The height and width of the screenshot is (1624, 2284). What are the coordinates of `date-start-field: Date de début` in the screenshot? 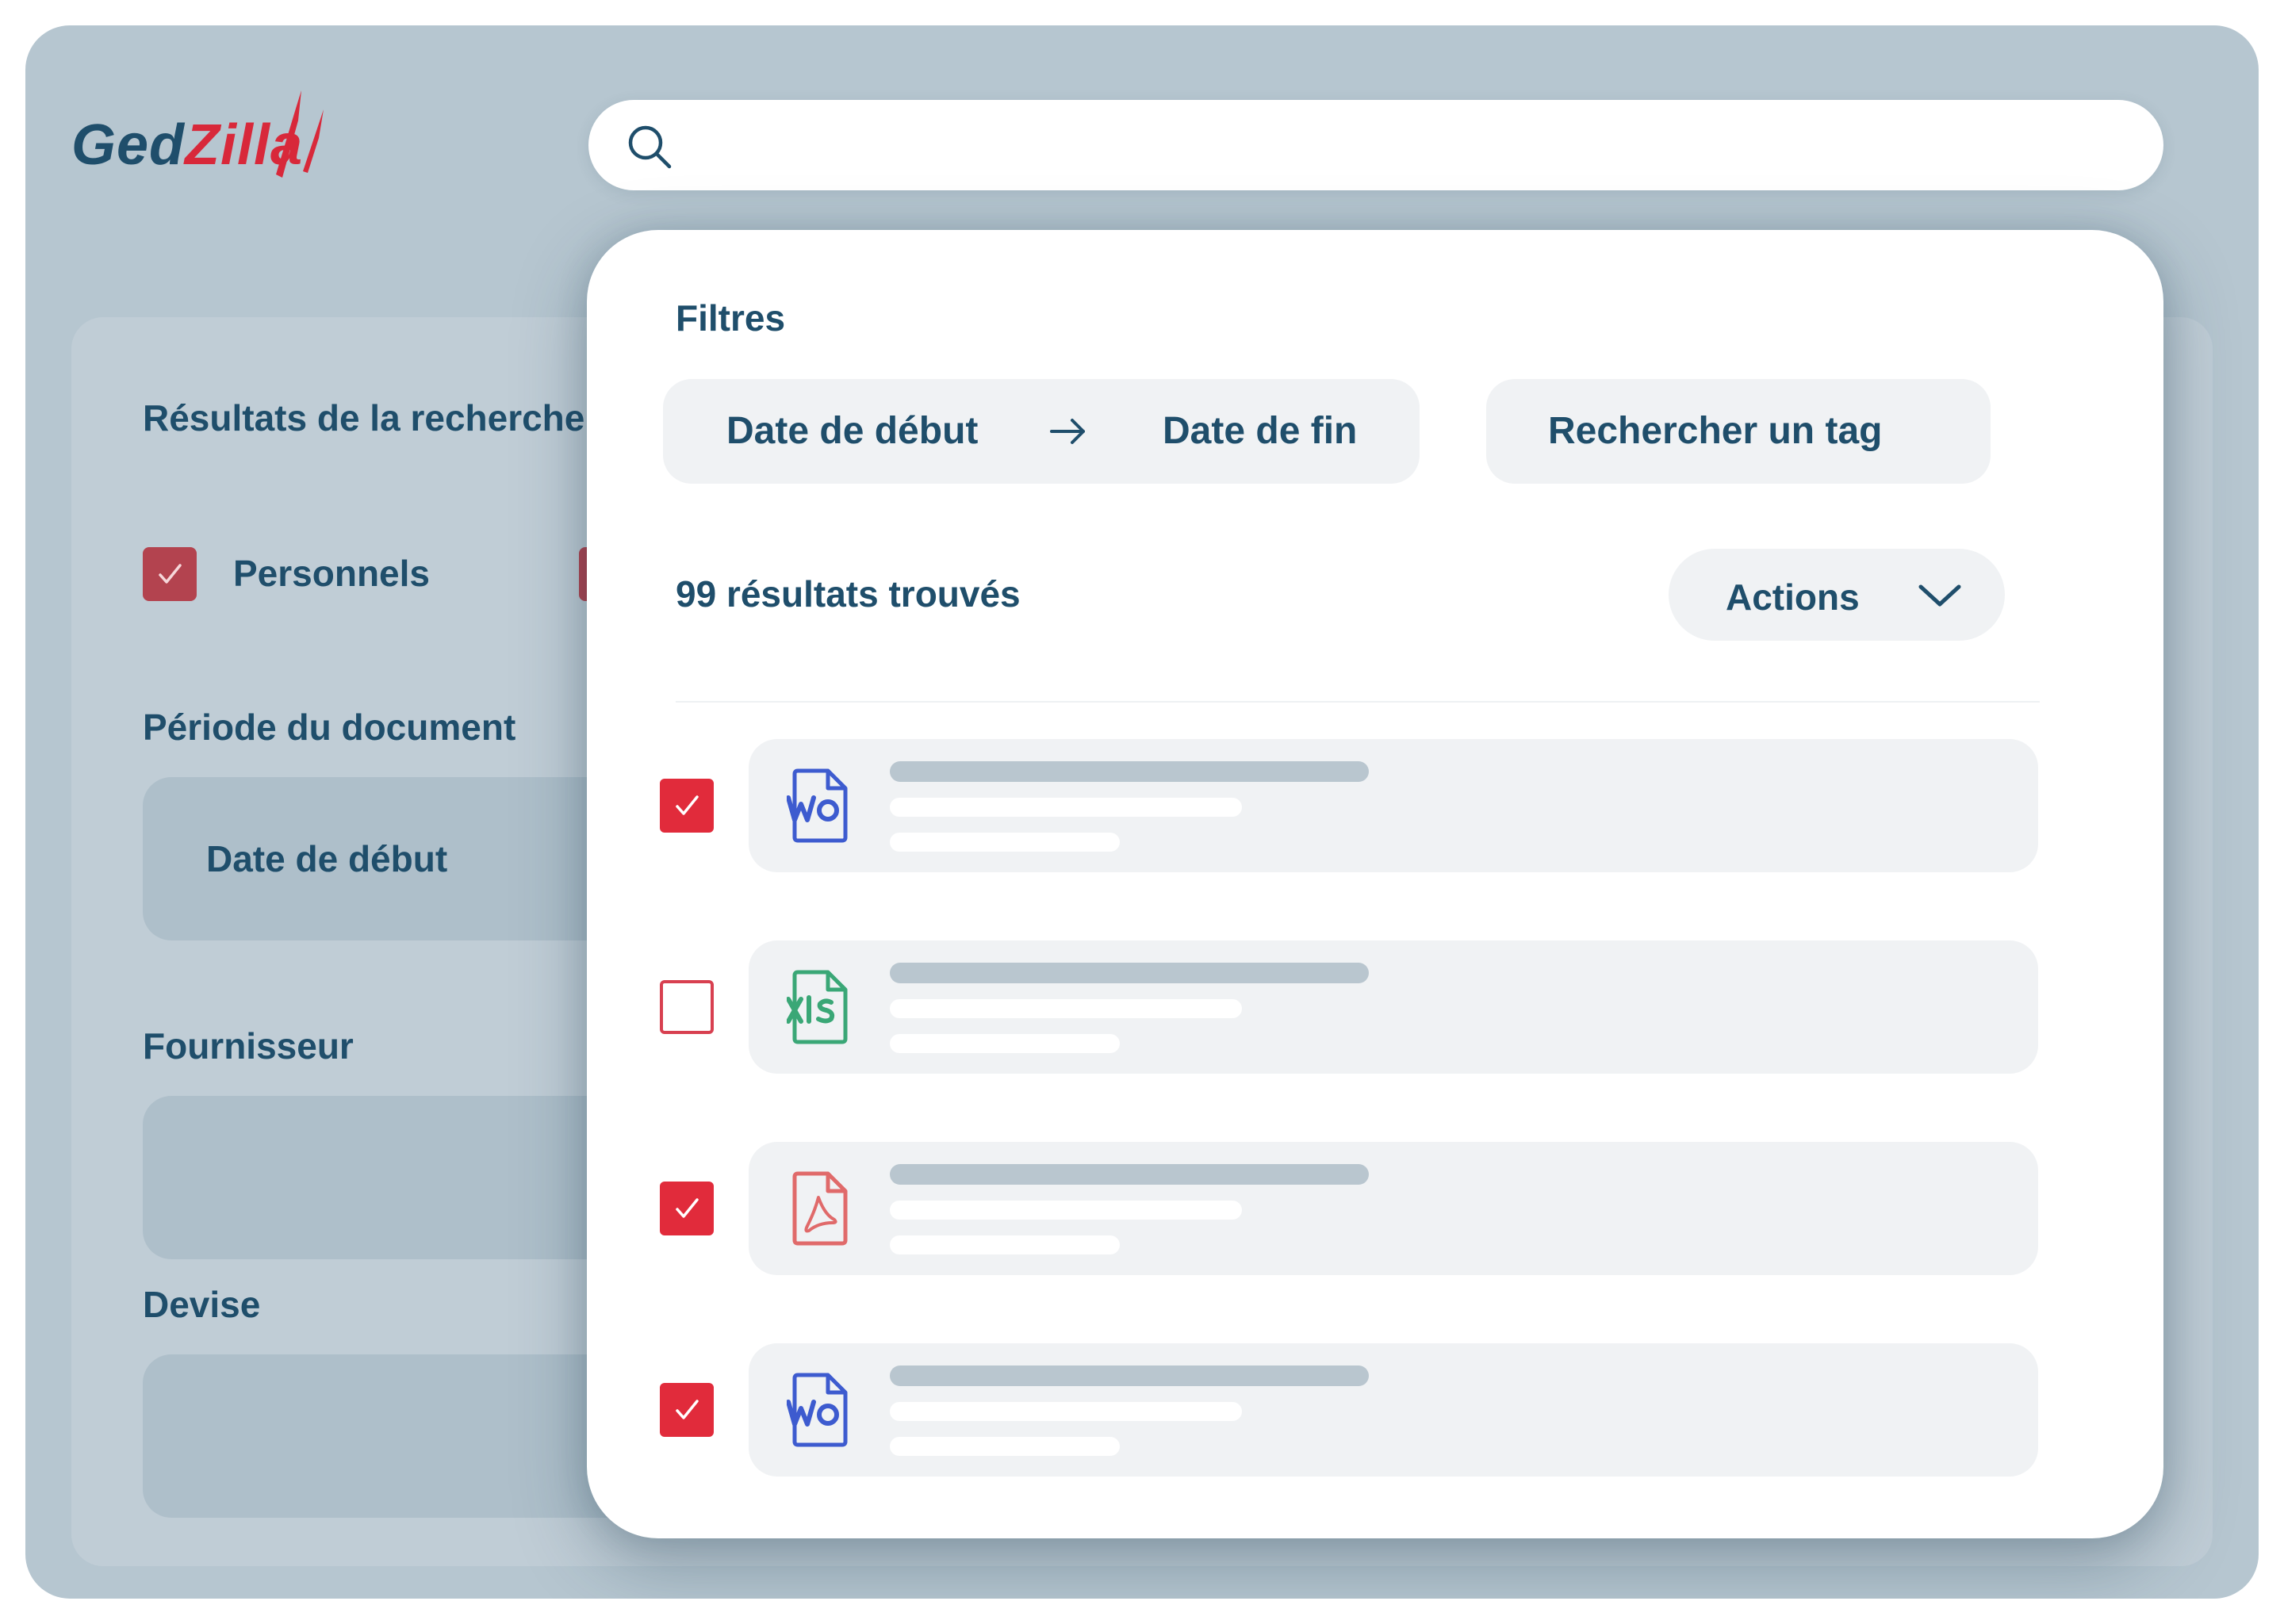 It's located at (852, 431).